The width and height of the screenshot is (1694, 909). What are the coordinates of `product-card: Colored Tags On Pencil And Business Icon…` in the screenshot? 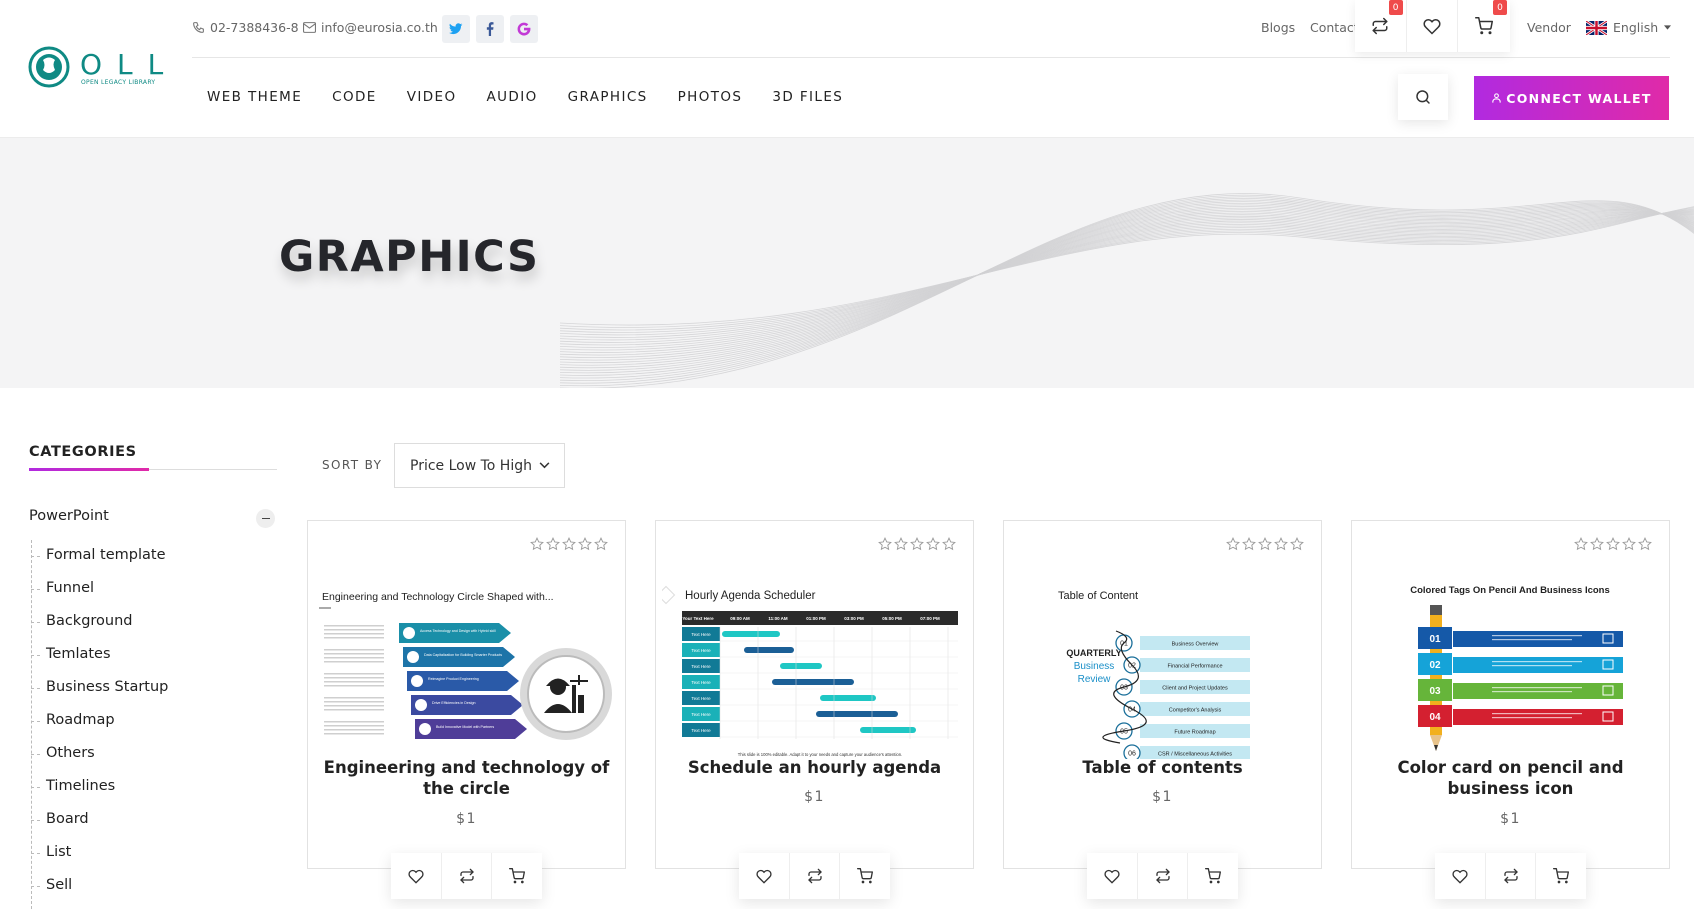 It's located at (1510, 709).